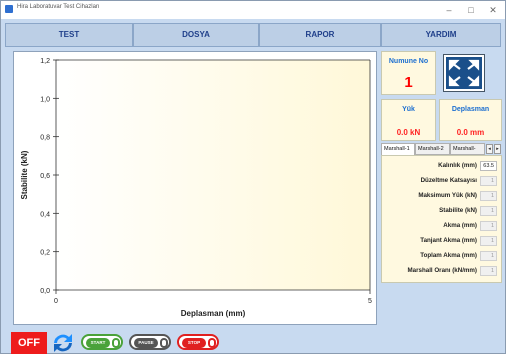  I want to click on displacement-value: 0.0 mm, so click(470, 132).